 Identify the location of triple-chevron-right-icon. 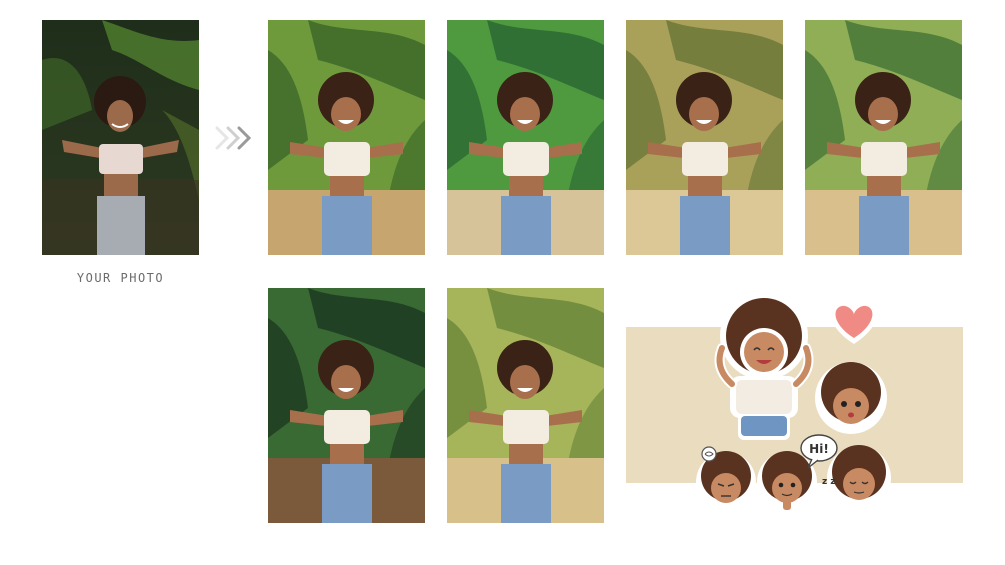
(234, 138).